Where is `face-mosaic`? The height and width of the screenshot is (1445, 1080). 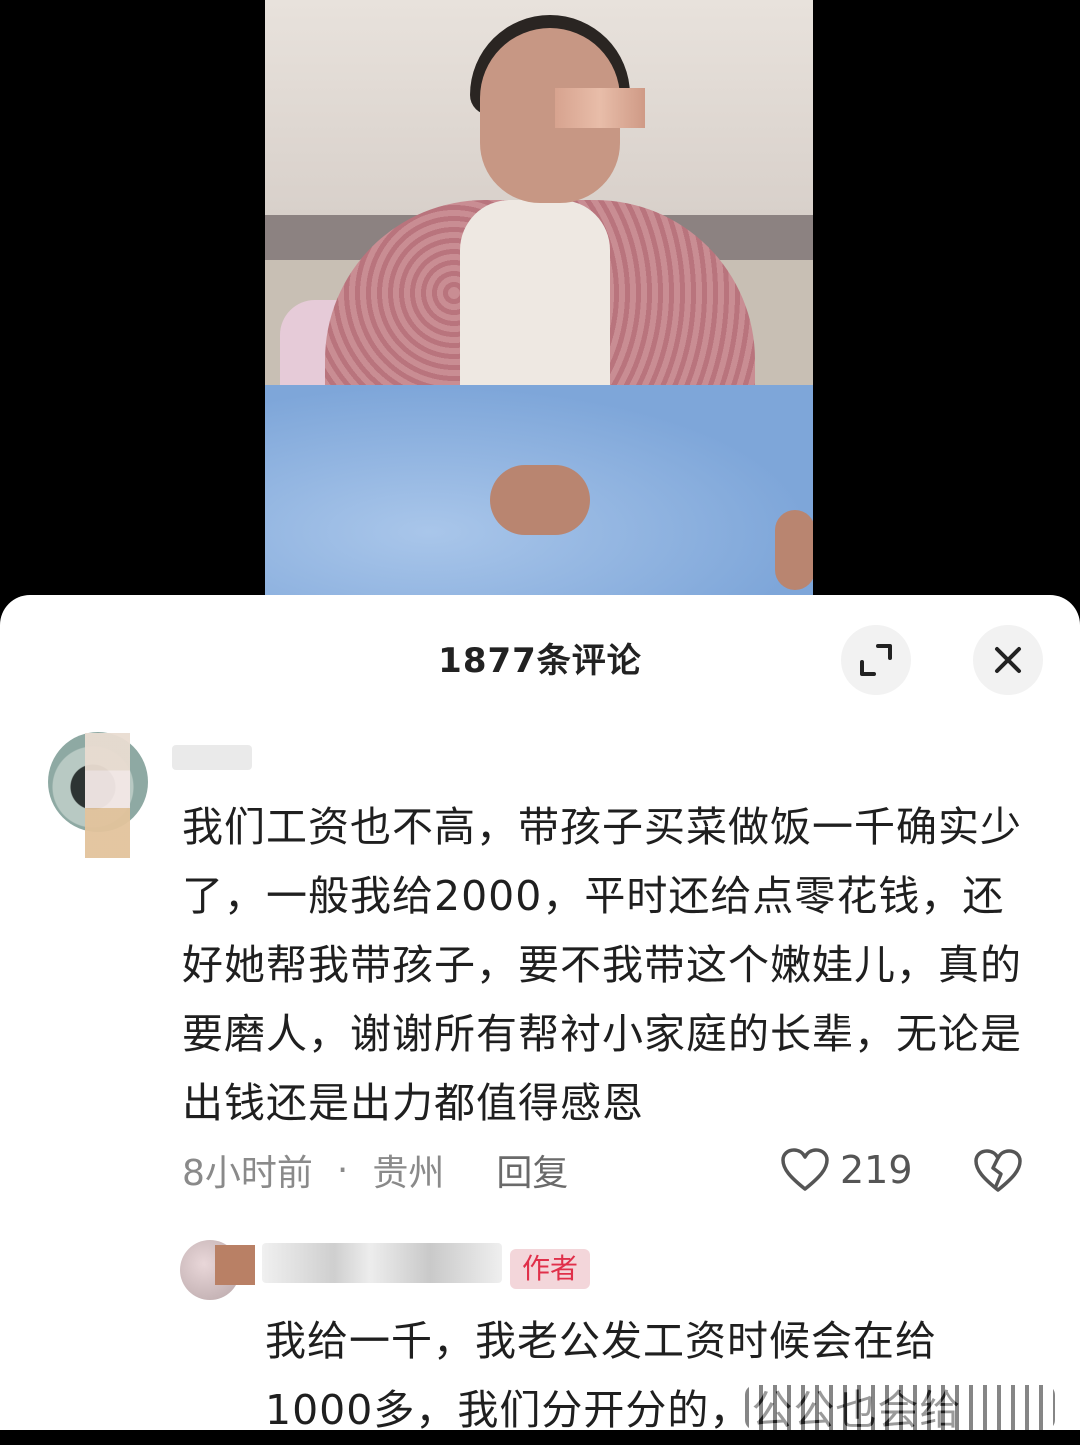
face-mosaic is located at coordinates (600, 108).